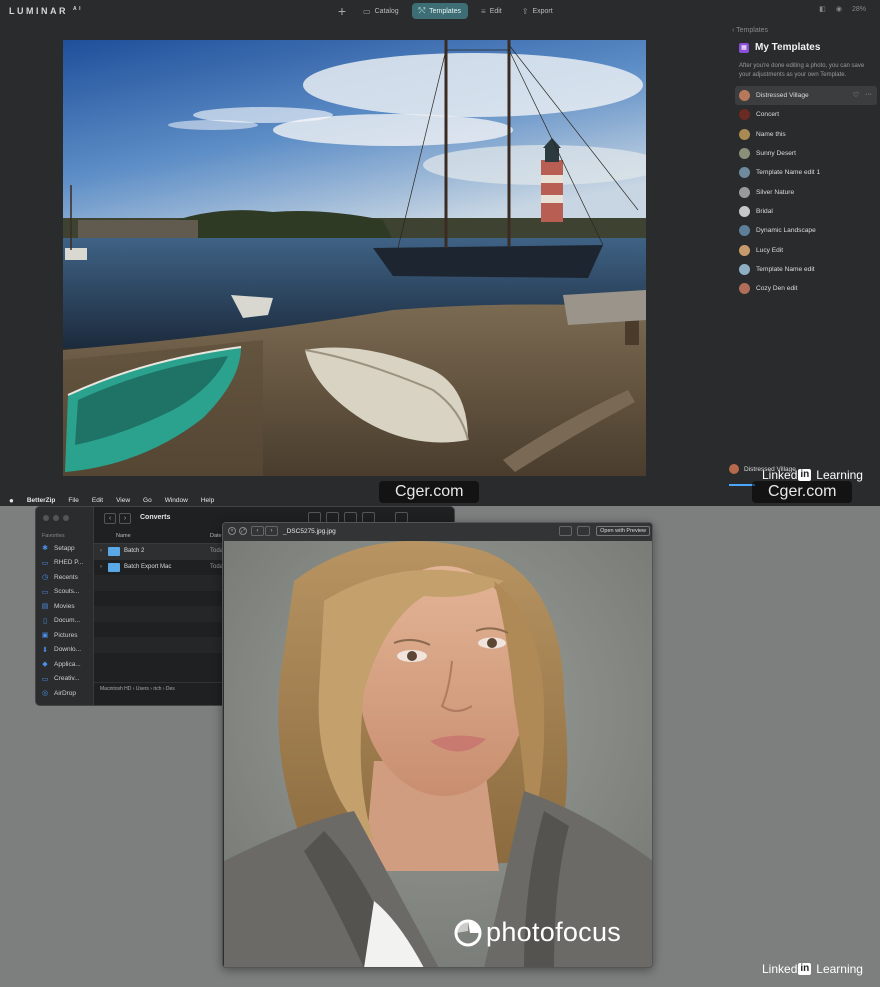 The height and width of the screenshot is (987, 880). What do you see at coordinates (525, 11) in the screenshot?
I see `export-icon: ⇪` at bounding box center [525, 11].